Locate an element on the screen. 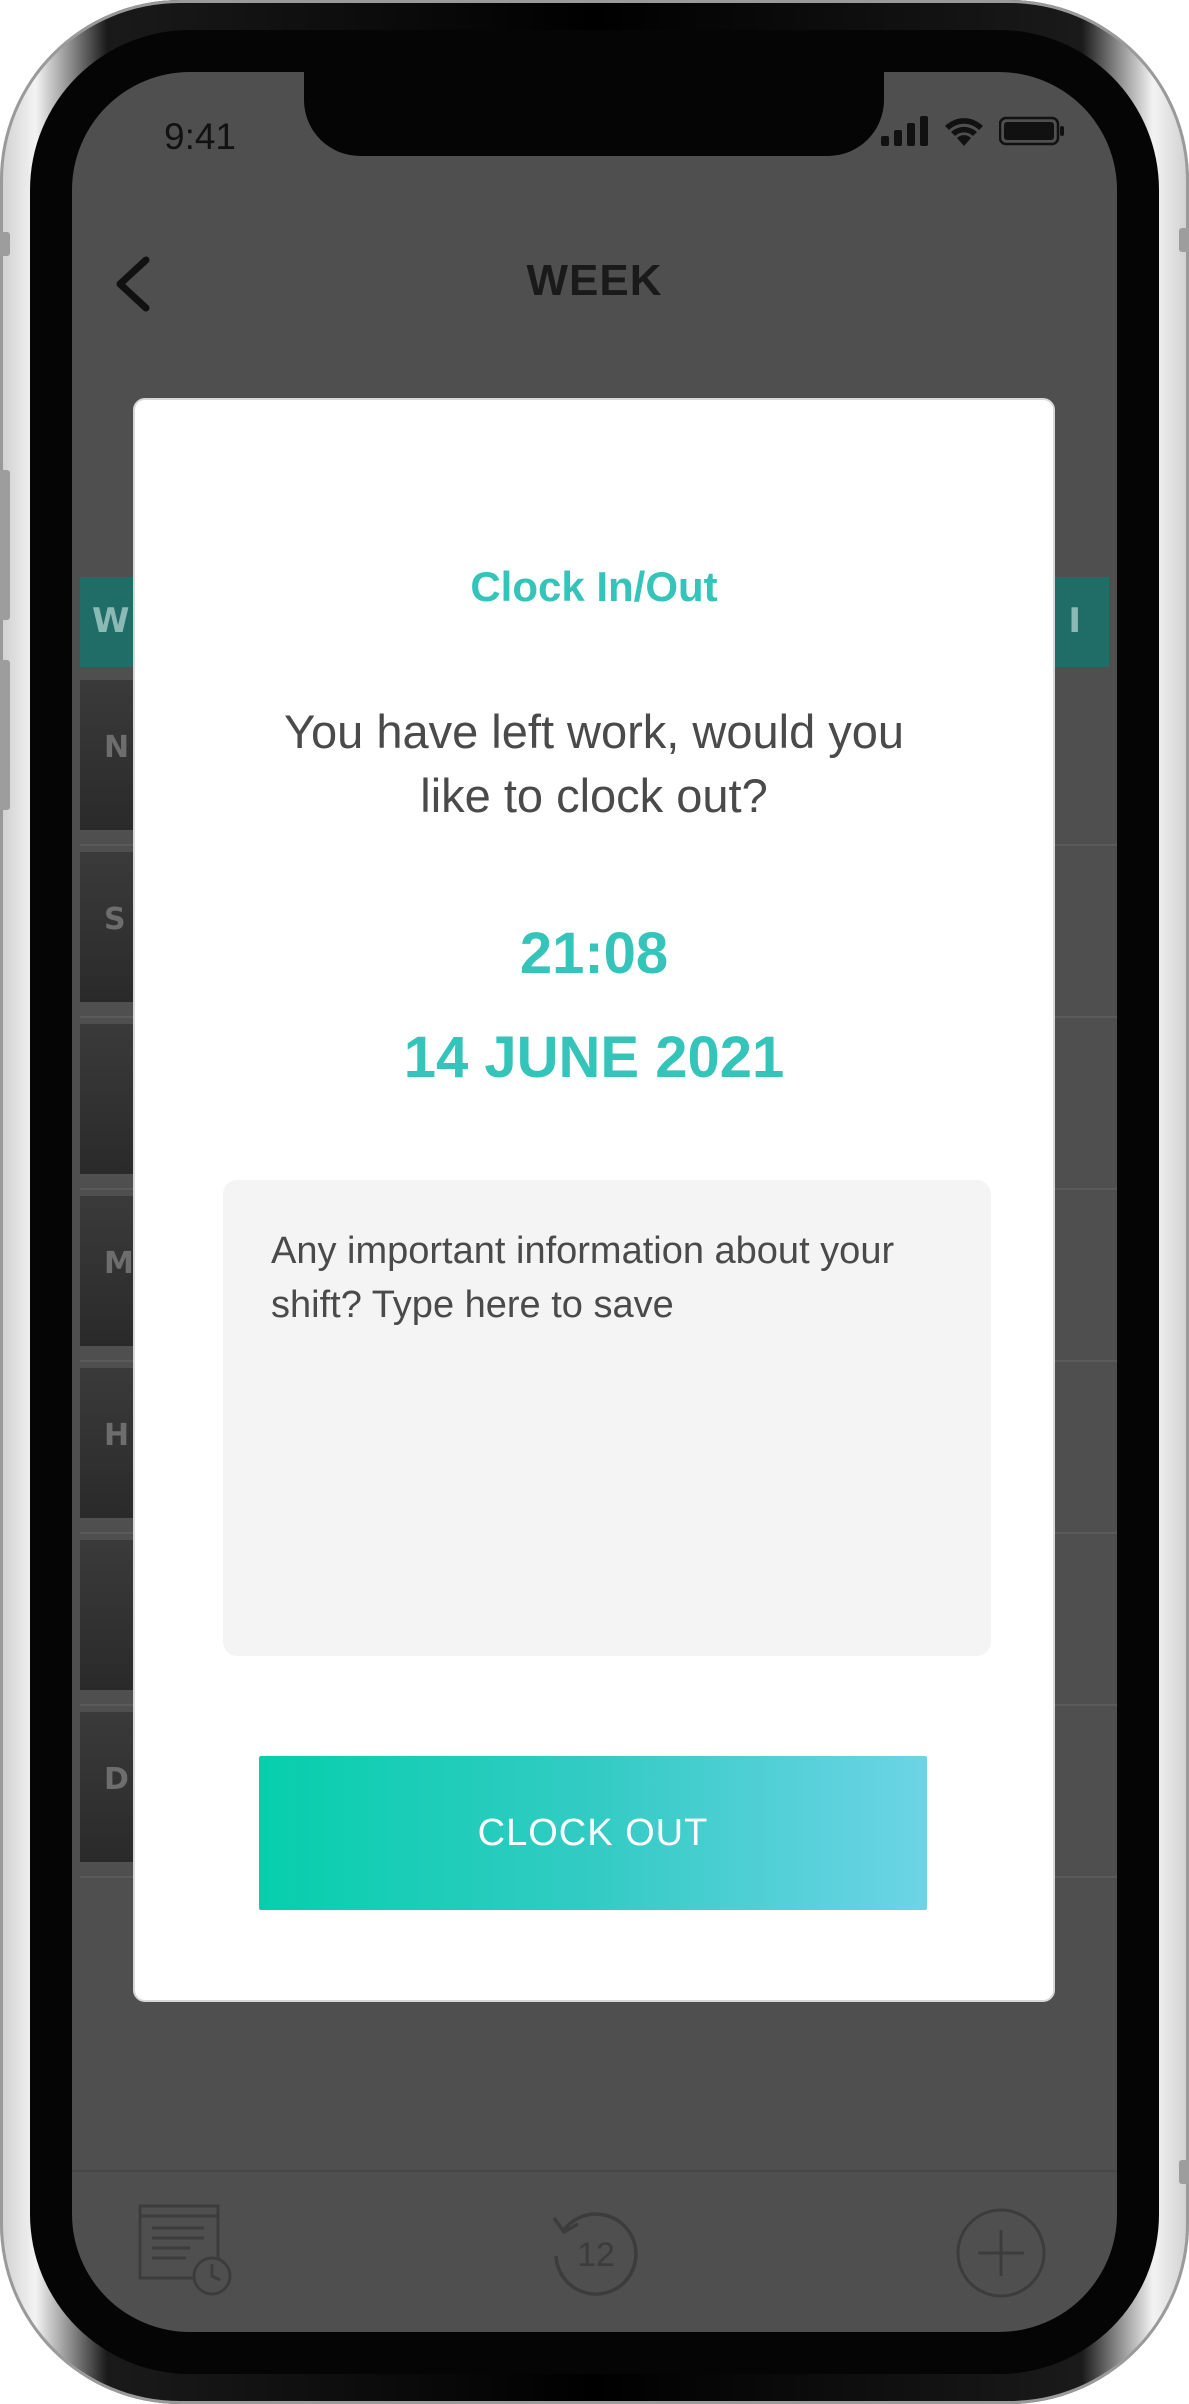 This screenshot has width=1189, height=2404. background-header-right: I is located at coordinates (1074, 621).